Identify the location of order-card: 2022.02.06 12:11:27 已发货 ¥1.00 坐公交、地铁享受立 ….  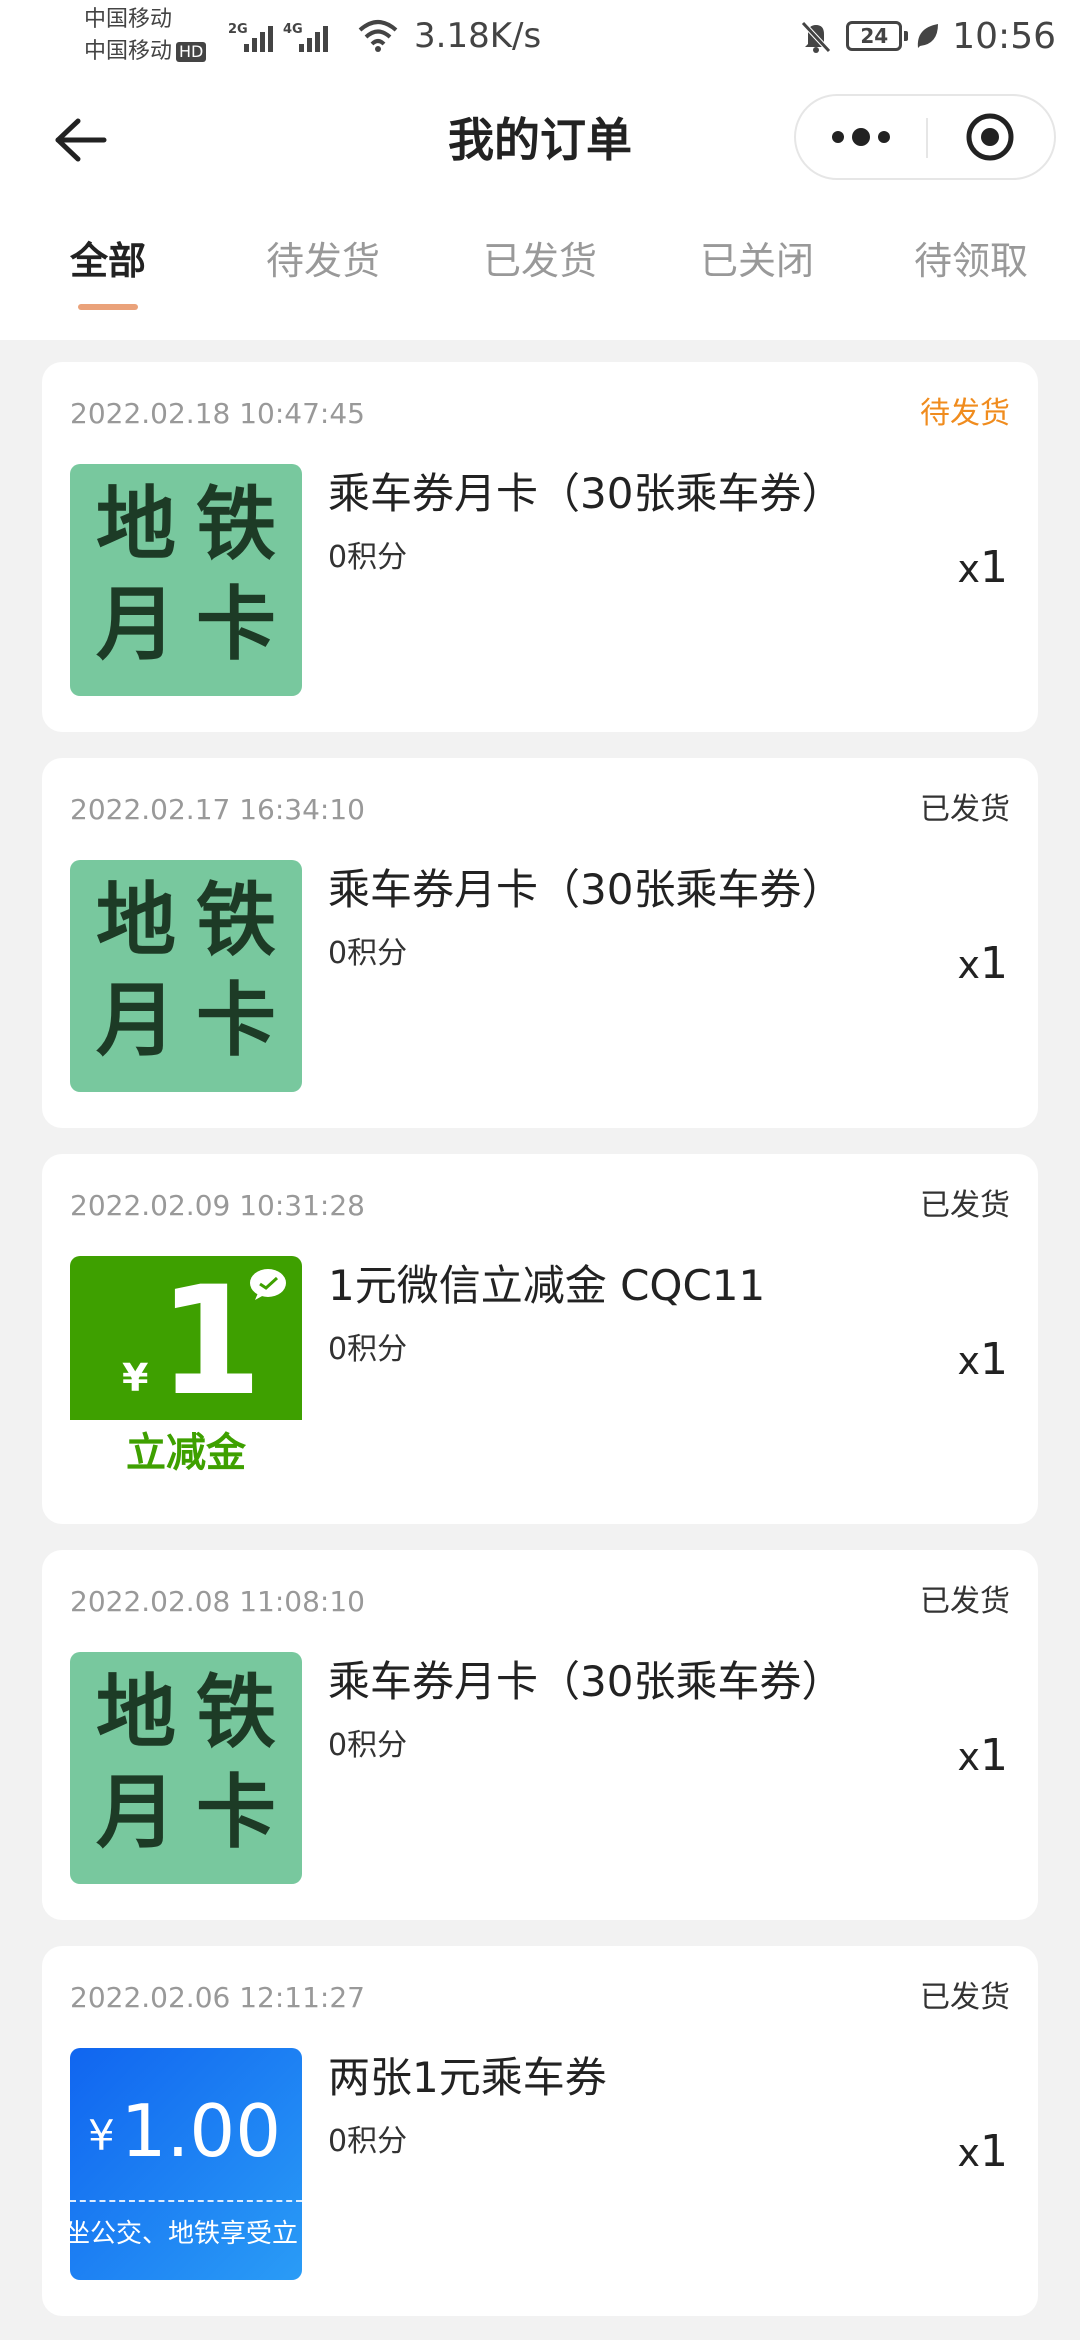
(540, 2131).